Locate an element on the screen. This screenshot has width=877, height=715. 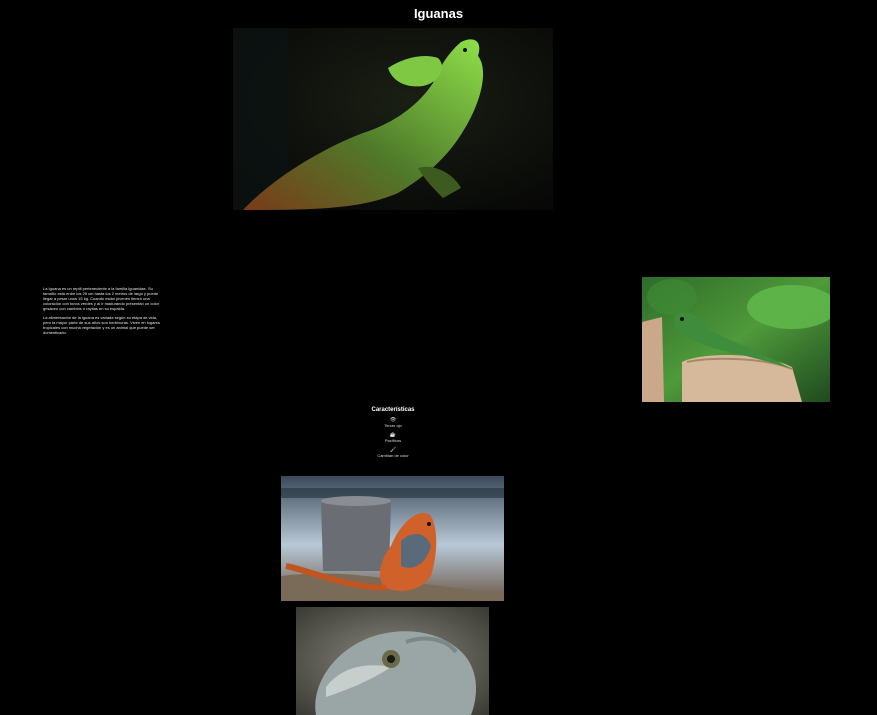
feature-label: Cambian de color is located at coordinates (393, 455).